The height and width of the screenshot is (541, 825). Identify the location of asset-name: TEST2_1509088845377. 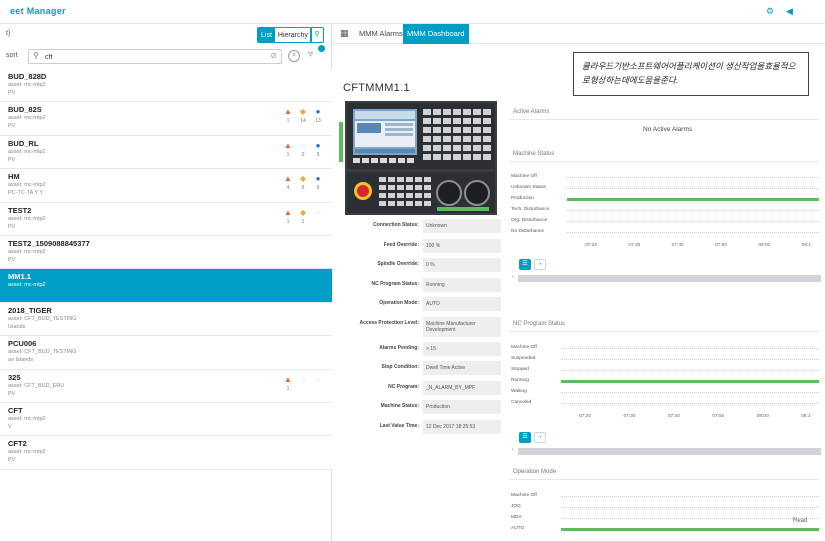
(49, 243).